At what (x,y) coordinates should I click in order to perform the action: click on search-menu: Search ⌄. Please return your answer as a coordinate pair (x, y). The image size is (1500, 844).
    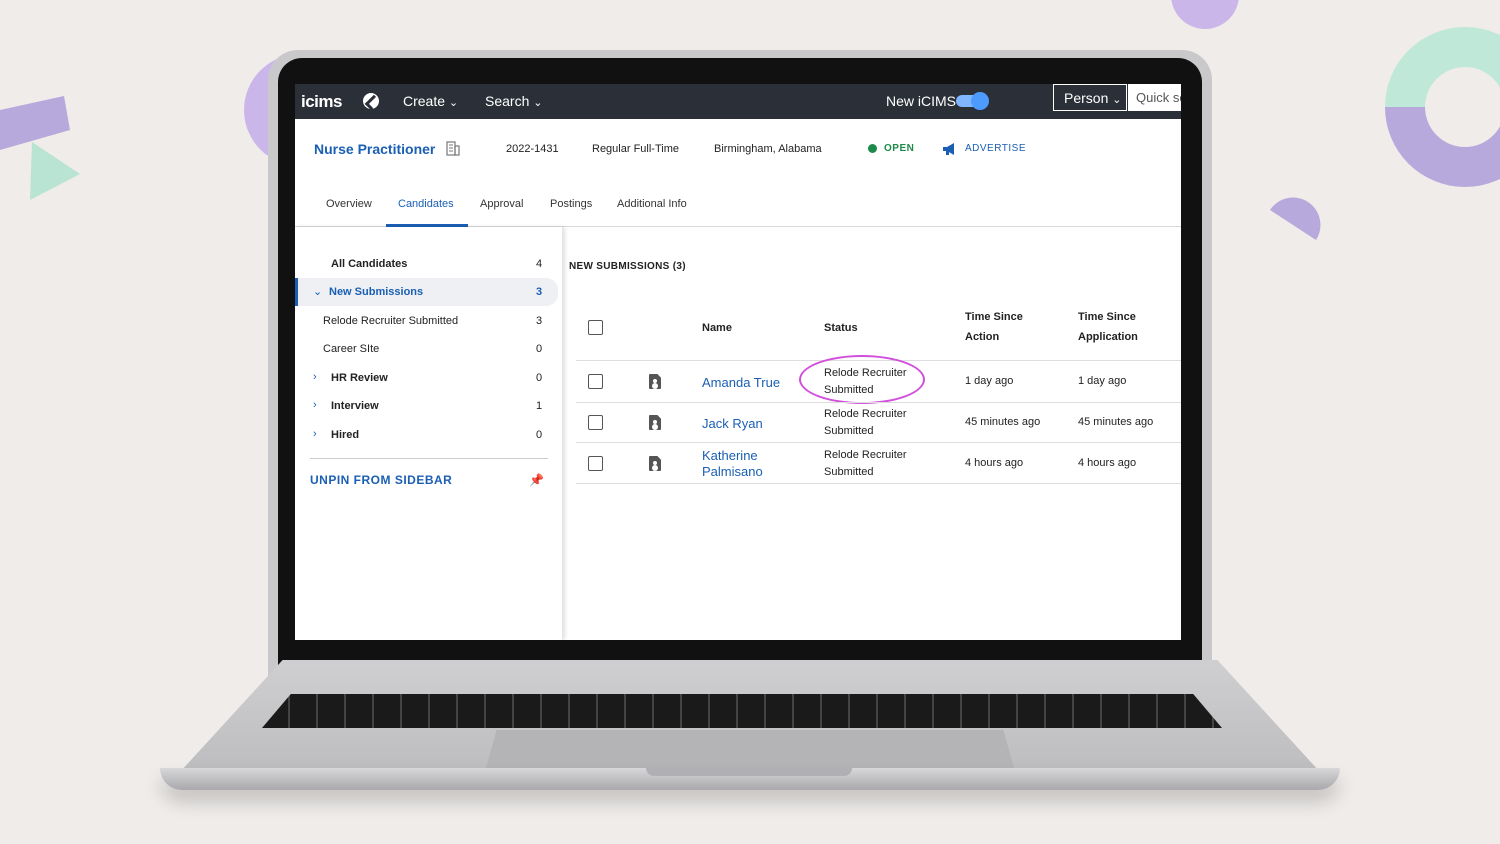
    Looking at the image, I should click on (513, 101).